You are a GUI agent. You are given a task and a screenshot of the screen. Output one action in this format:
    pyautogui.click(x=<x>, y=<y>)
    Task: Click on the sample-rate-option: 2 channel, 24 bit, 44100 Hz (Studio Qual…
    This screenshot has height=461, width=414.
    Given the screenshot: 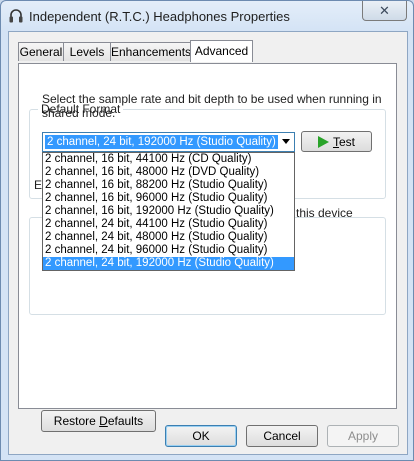 What is the action you would take?
    pyautogui.click(x=168, y=224)
    